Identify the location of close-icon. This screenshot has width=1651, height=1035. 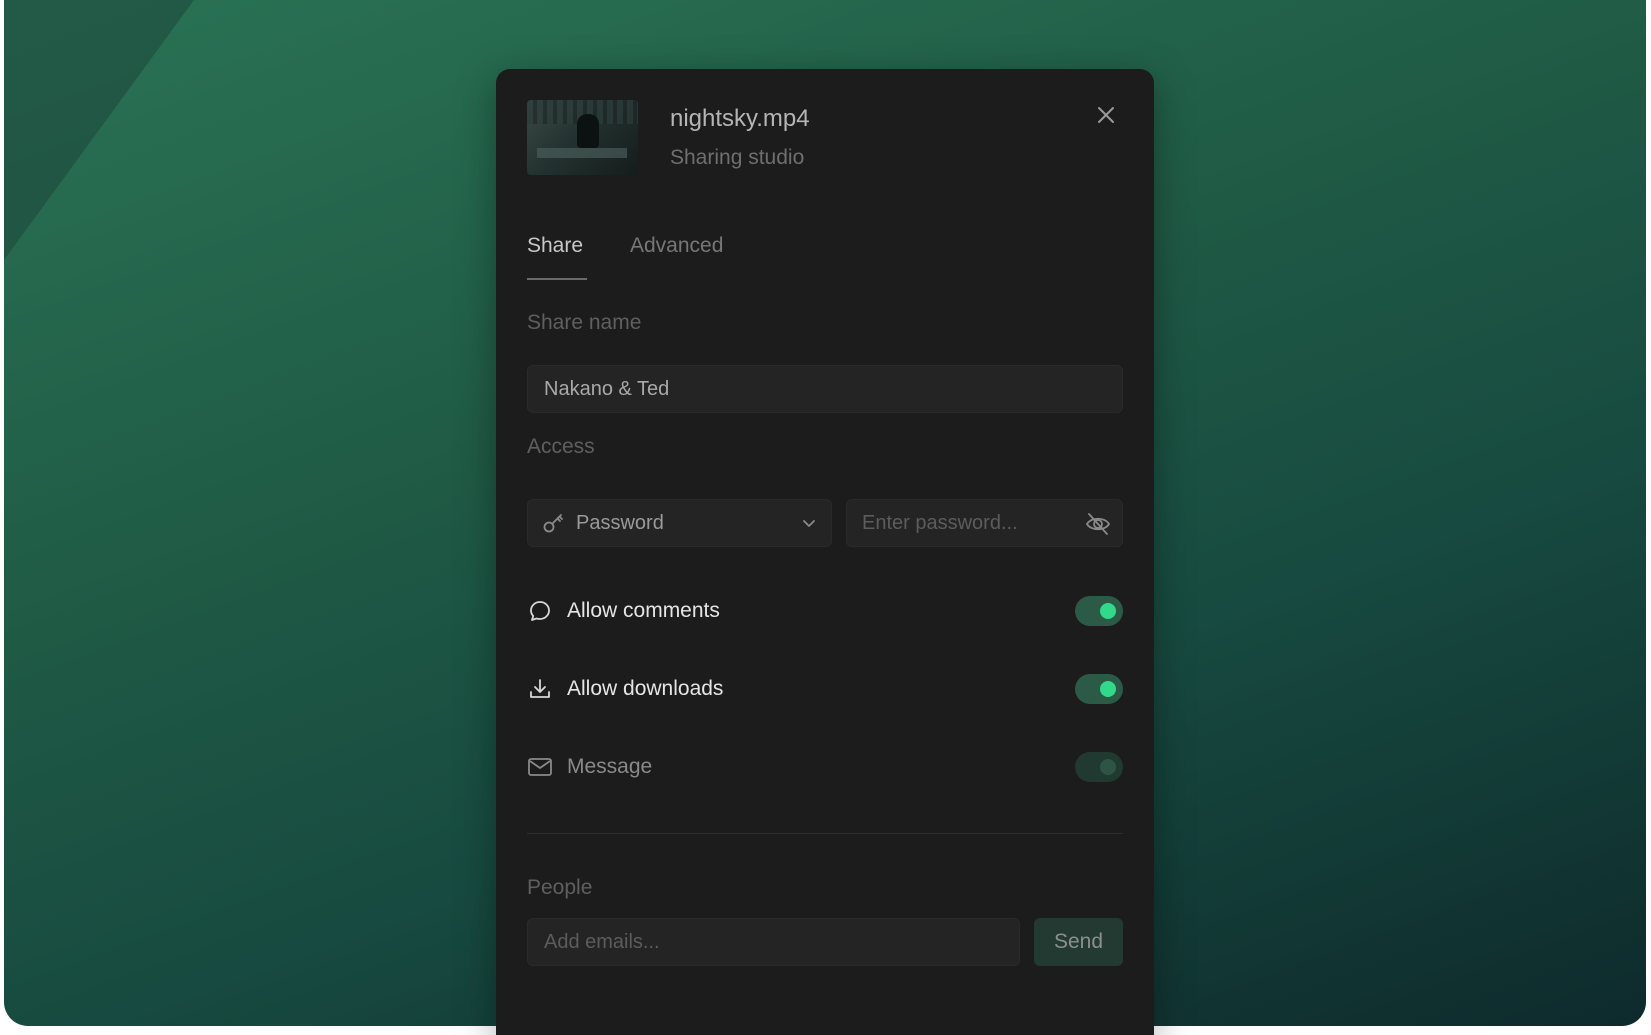
(1106, 115).